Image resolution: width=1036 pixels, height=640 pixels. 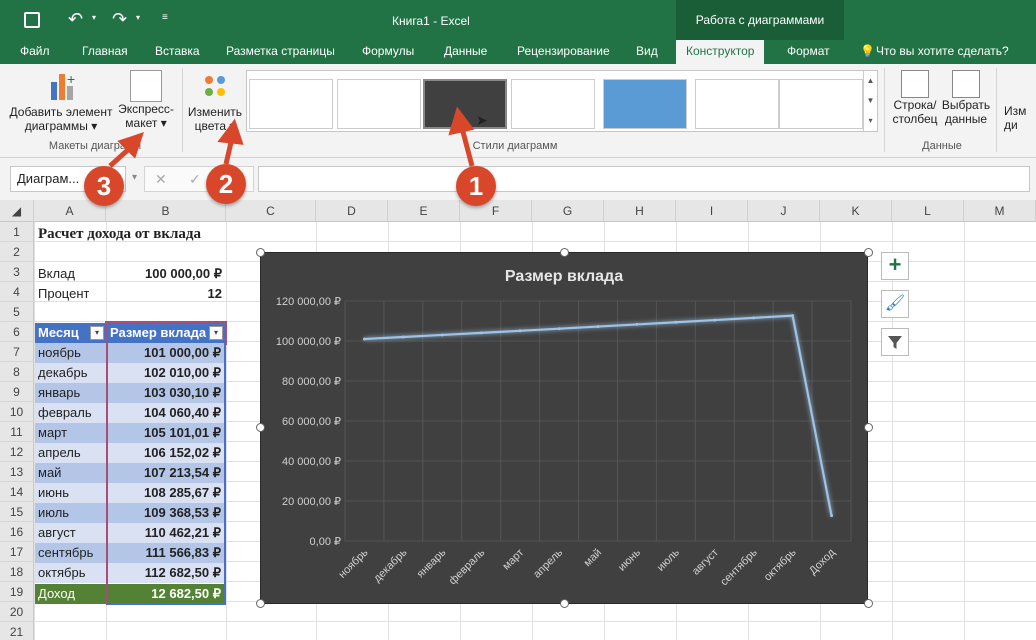 What do you see at coordinates (164, 294) in the screenshot?
I see `percent-value: 12` at bounding box center [164, 294].